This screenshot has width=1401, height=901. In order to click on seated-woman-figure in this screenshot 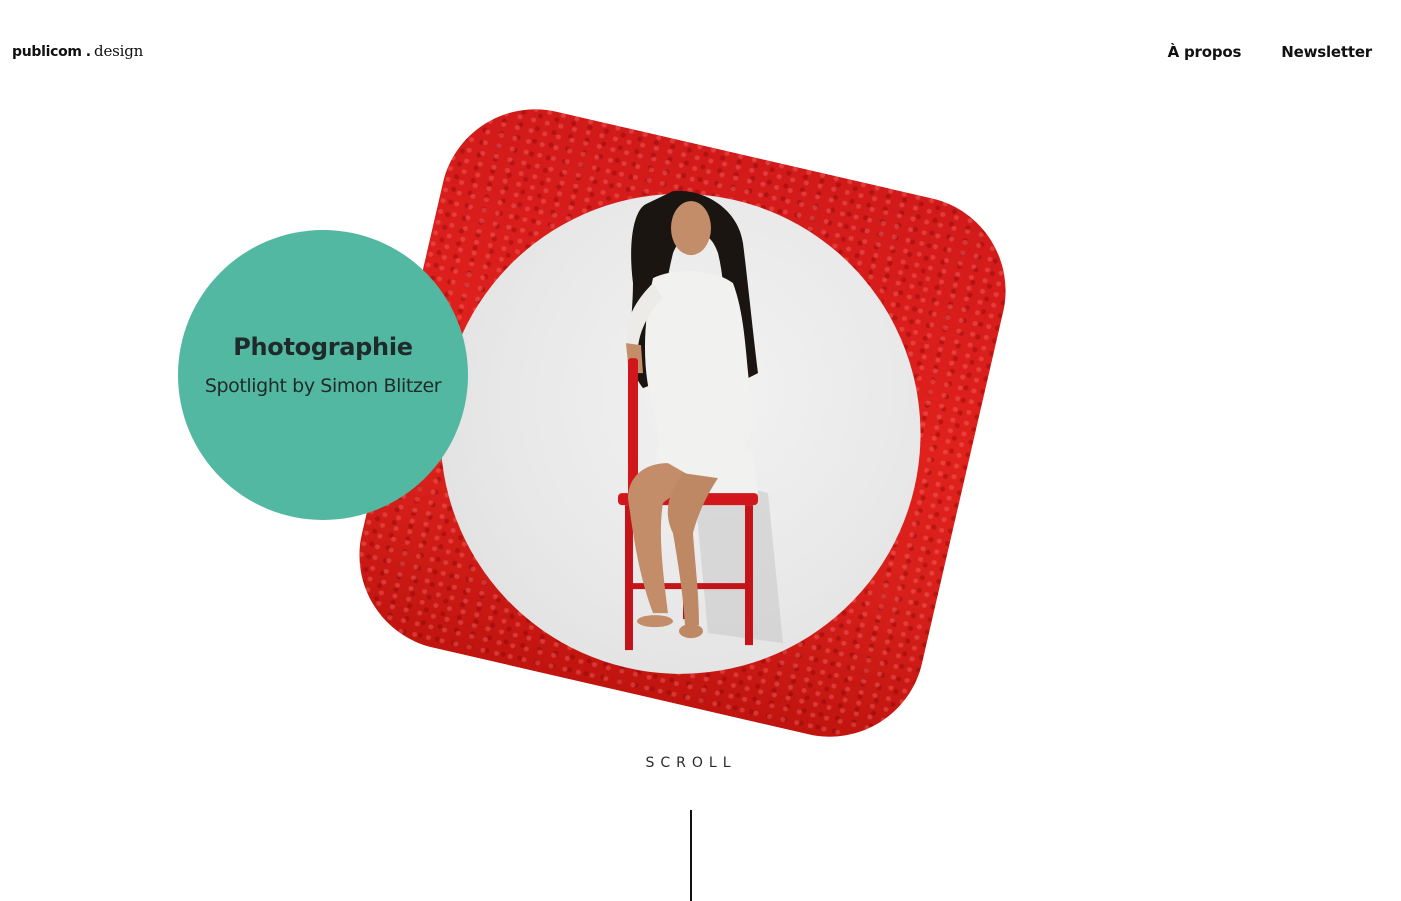, I will do `click(700, 420)`.